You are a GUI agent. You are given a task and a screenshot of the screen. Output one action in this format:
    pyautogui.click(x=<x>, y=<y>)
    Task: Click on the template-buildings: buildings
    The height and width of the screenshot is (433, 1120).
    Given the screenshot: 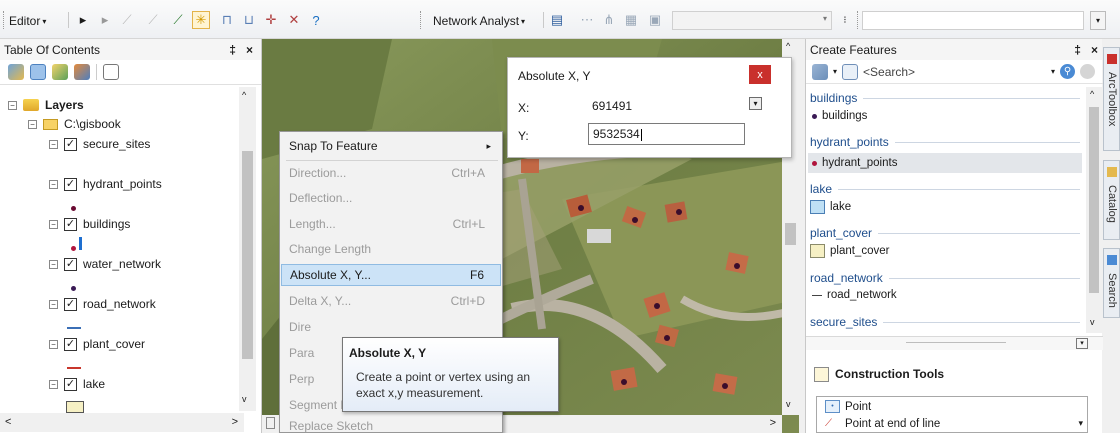 What is the action you would take?
    pyautogui.click(x=838, y=116)
    